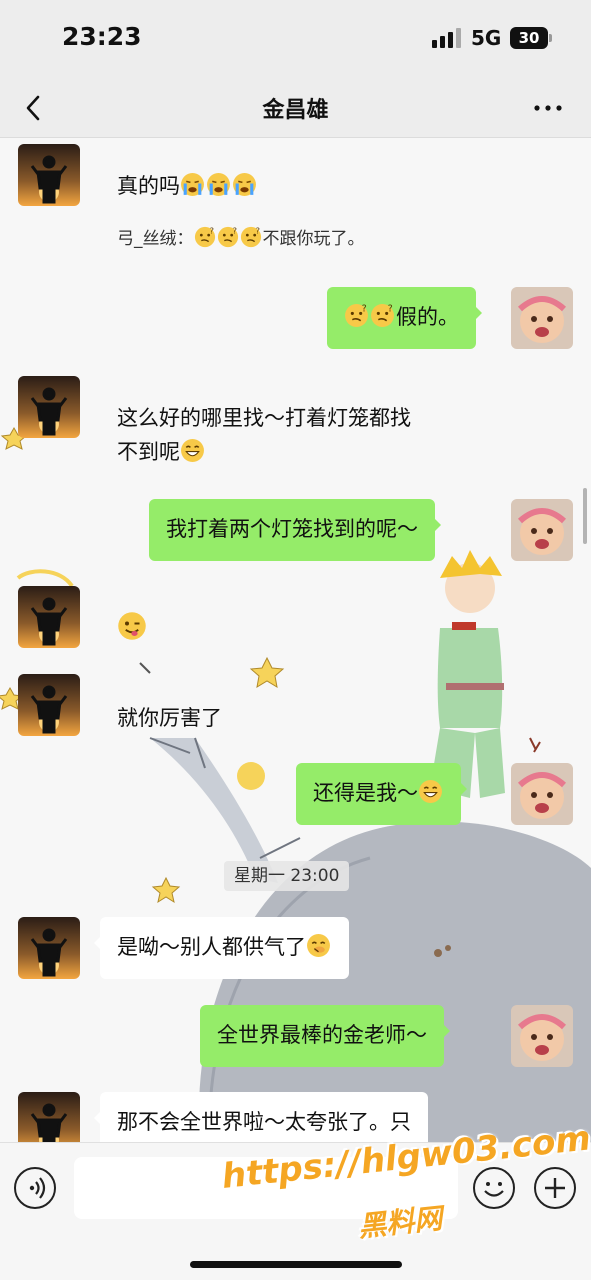  Describe the element at coordinates (148, 186) in the screenshot. I see `message-text: 真的吗` at that location.